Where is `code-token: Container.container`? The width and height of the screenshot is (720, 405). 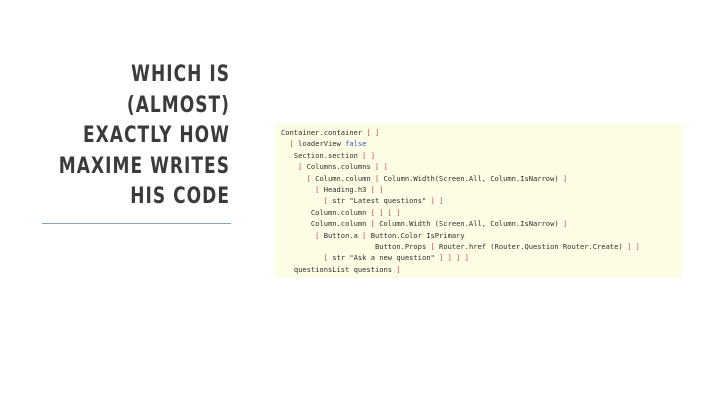
code-token: Container.container is located at coordinates (324, 132).